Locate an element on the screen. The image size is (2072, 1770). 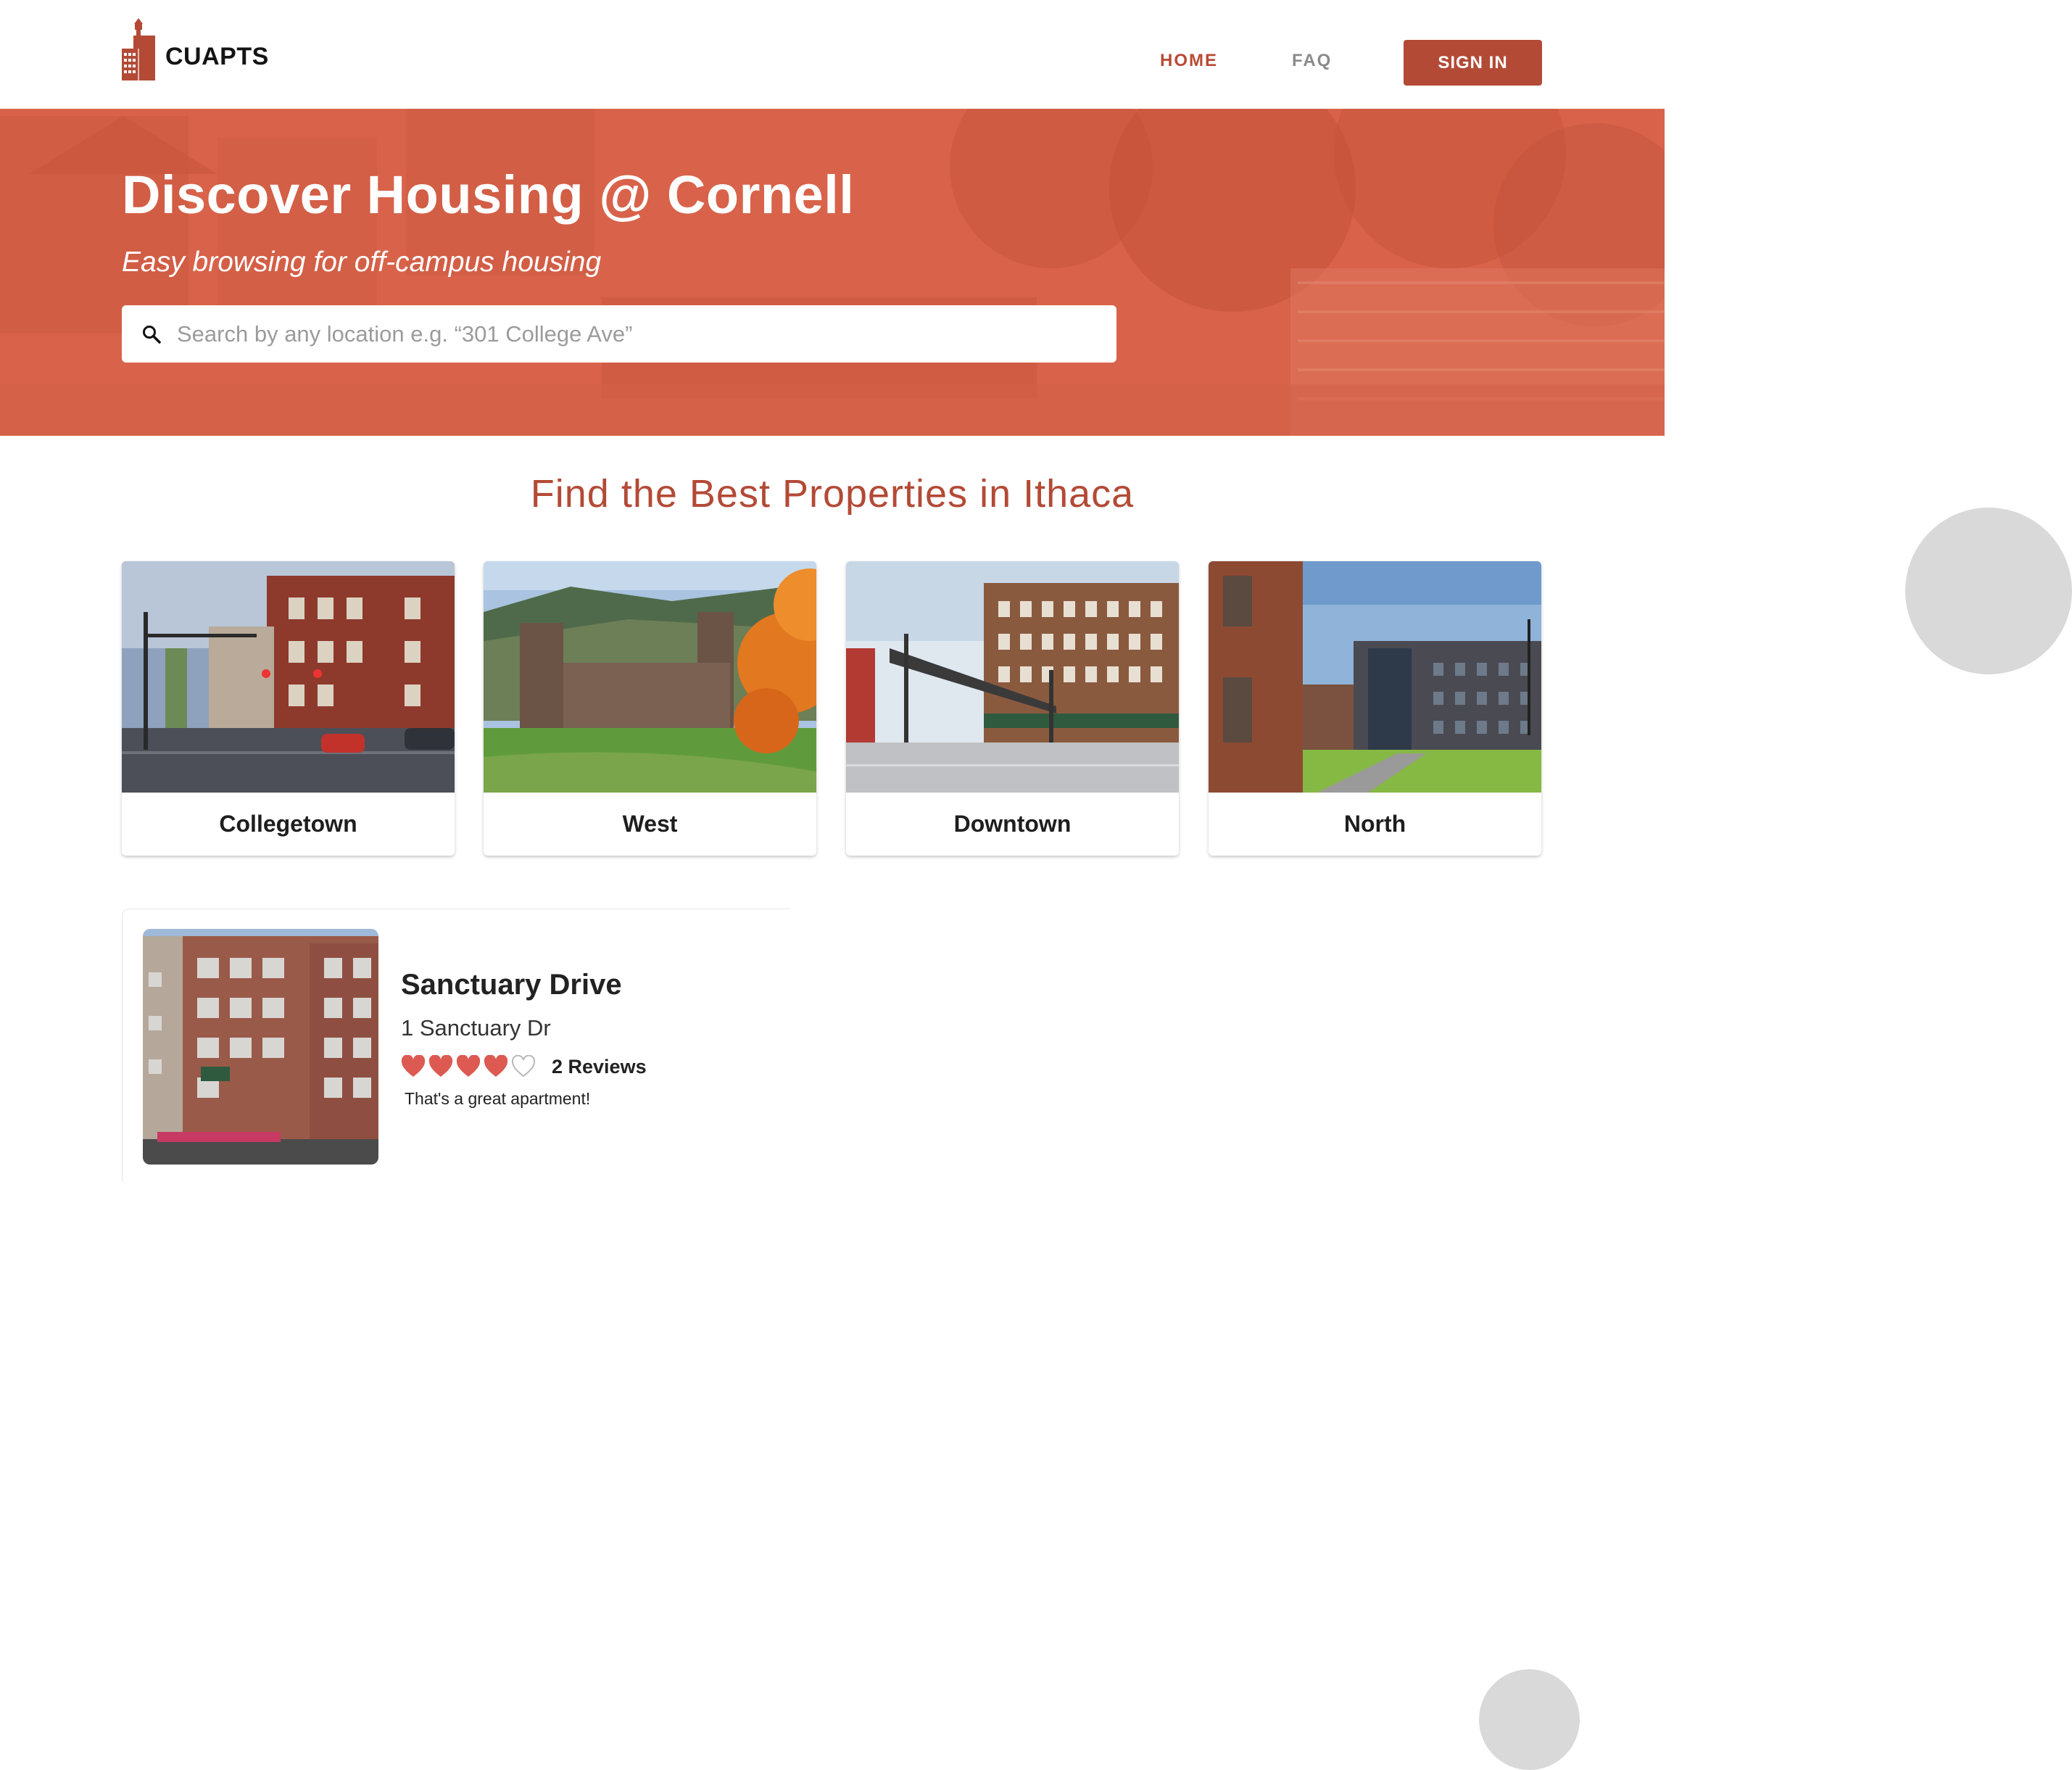
top-nav-bar: CUAPTS HOME FAQ SIGN IN is located at coordinates (833, 54).